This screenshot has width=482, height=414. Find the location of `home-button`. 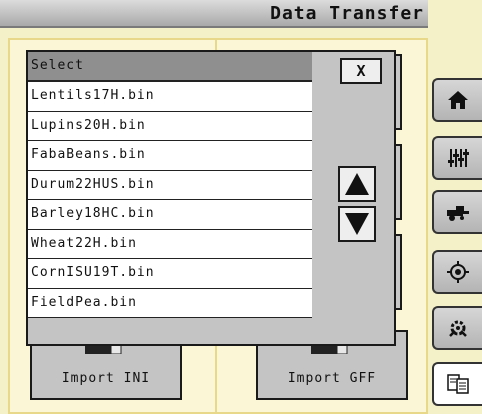

home-button is located at coordinates (457, 100).